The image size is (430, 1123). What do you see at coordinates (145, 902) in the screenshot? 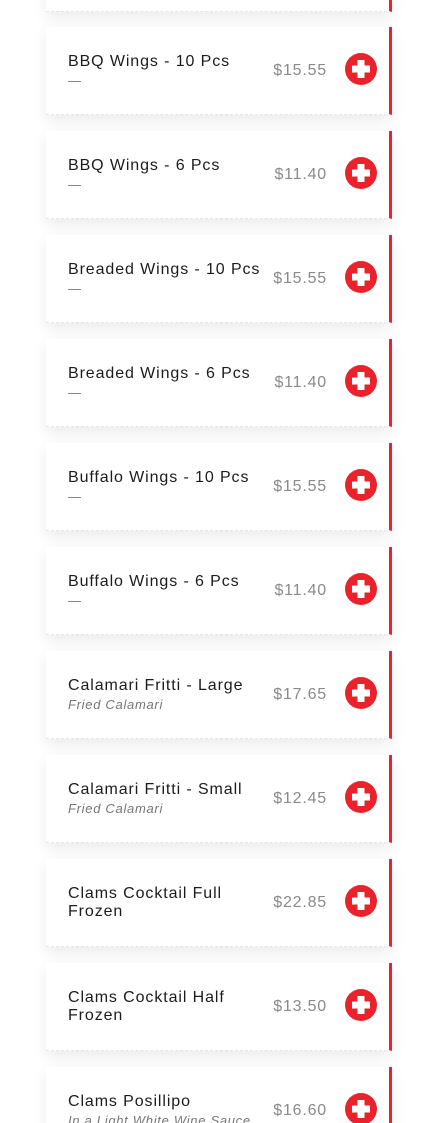
I see `item-name: Clams Cocktail Full Frozen` at bounding box center [145, 902].